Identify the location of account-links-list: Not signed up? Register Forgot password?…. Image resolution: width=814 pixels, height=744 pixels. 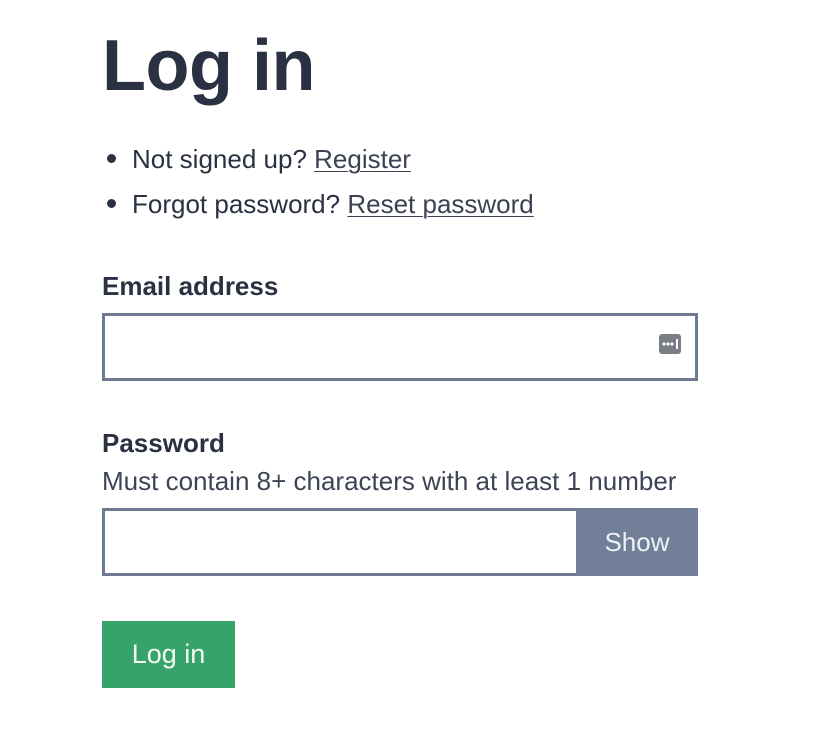
(318, 185).